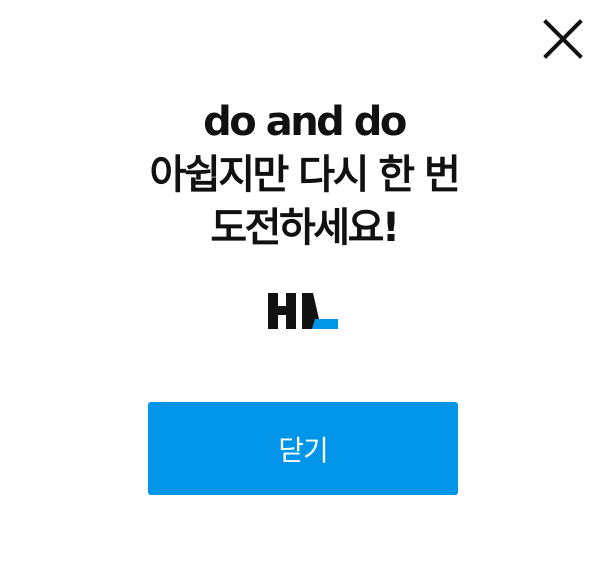 Image resolution: width=608 pixels, height=565 pixels. I want to click on close-button, so click(563, 39).